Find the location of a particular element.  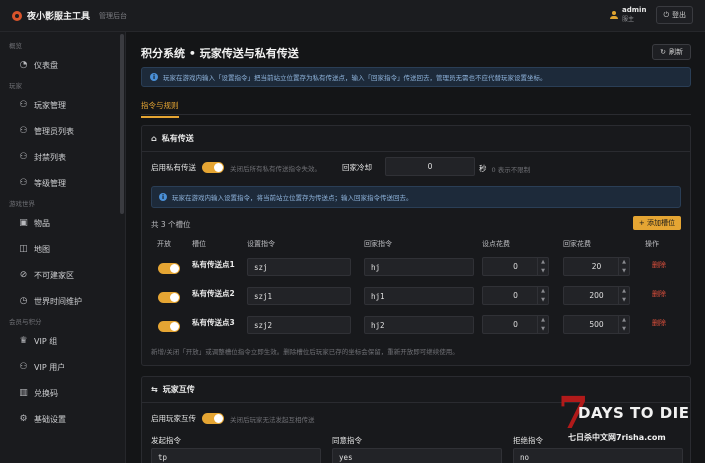

col-open: 开放 is located at coordinates (164, 244).